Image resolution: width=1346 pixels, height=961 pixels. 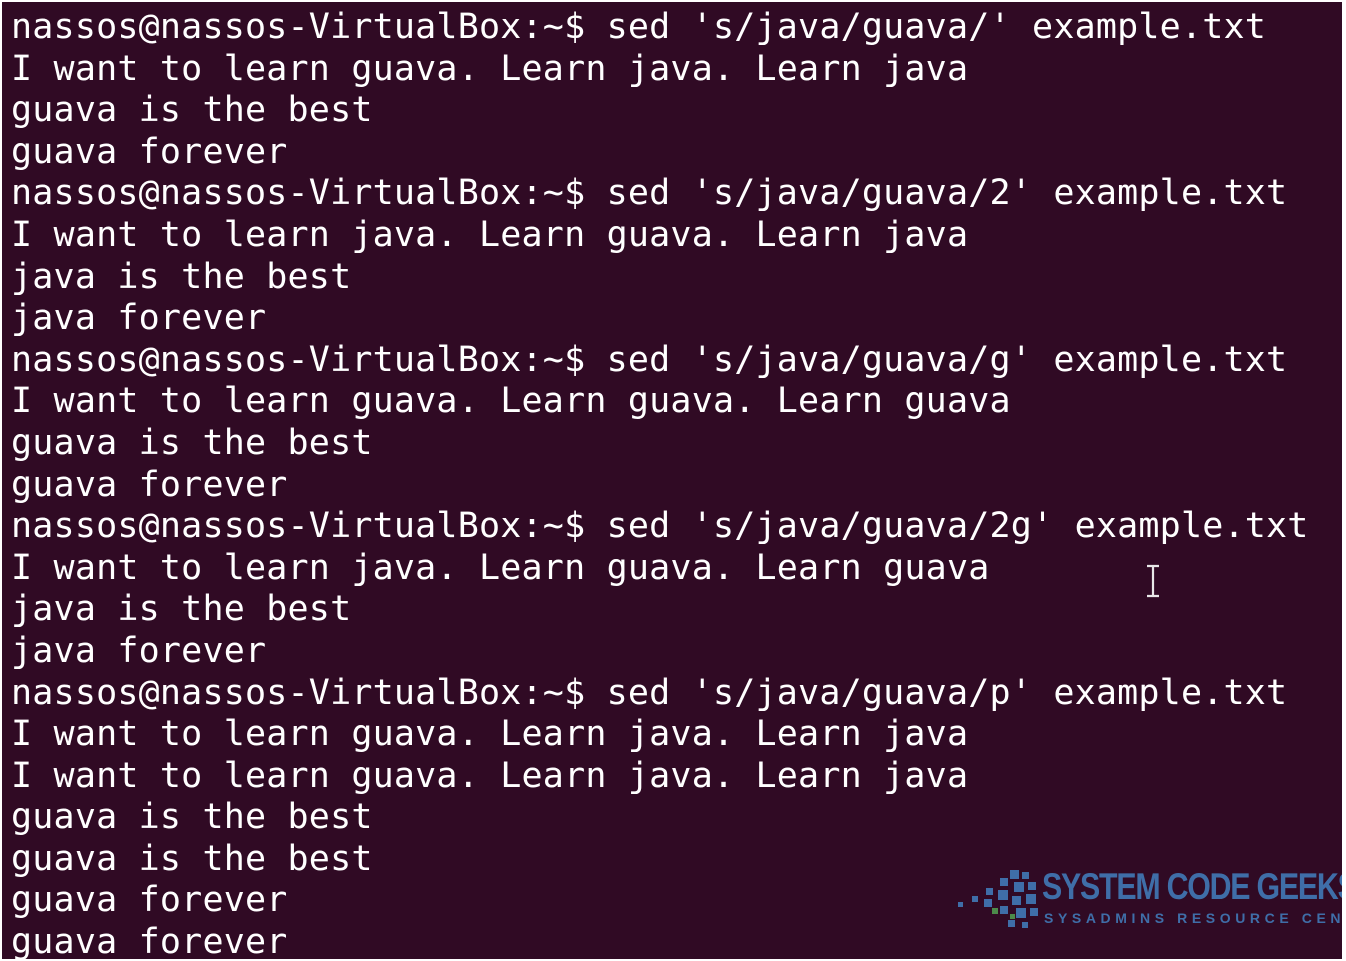 I want to click on scattered-squares-logo-icon, so click(x=998, y=899).